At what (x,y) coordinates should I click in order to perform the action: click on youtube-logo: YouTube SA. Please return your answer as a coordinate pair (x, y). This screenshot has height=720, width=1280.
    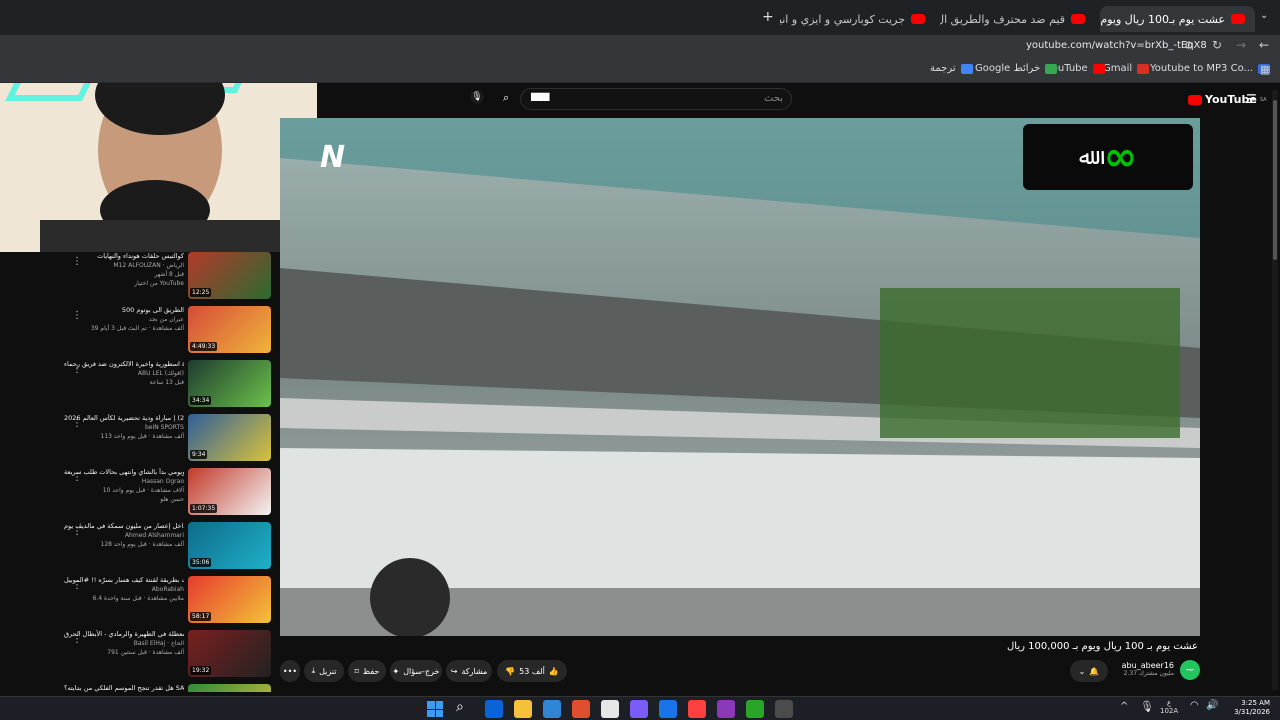
    Looking at the image, I should click on (1227, 99).